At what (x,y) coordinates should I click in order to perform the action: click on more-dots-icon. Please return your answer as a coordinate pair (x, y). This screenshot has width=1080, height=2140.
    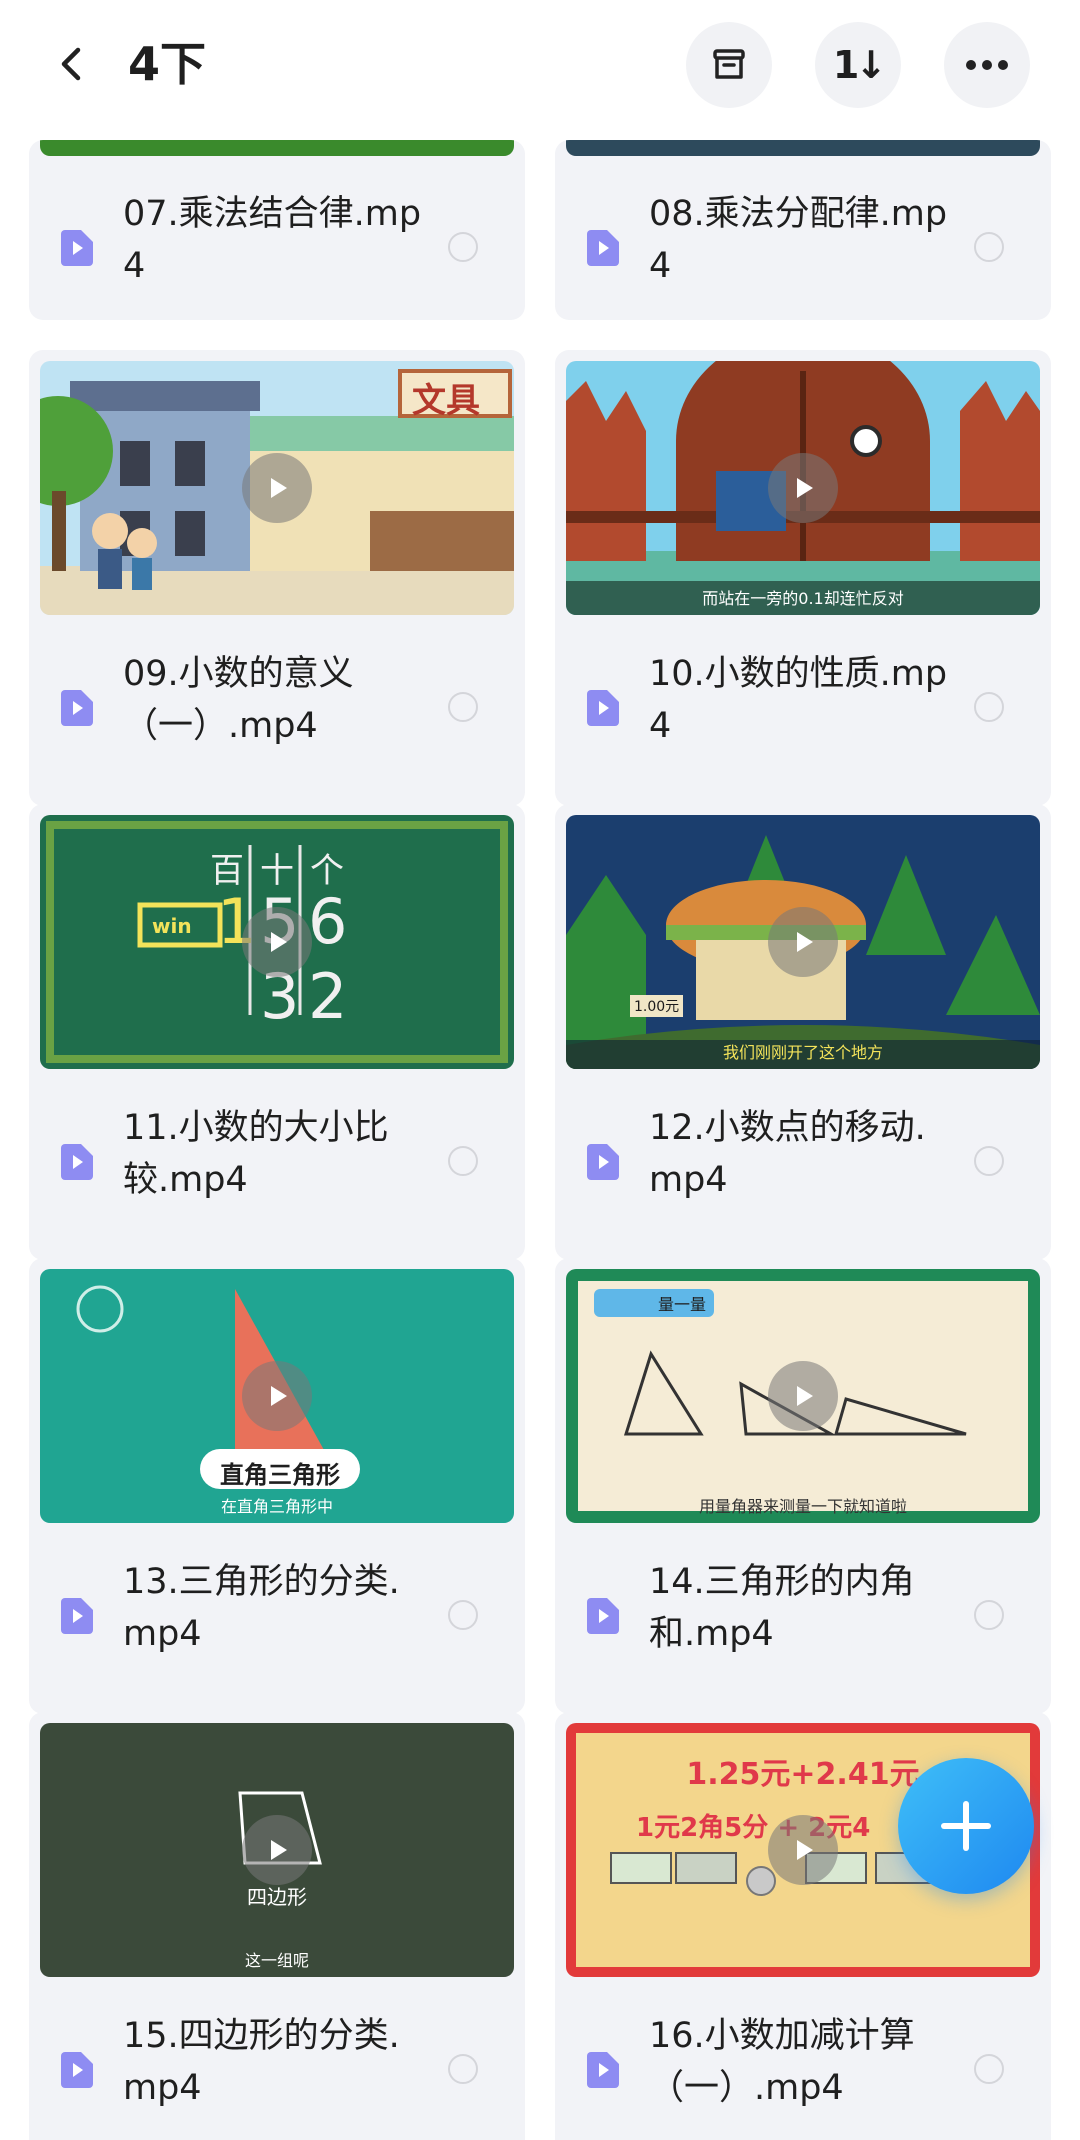
    Looking at the image, I should click on (987, 65).